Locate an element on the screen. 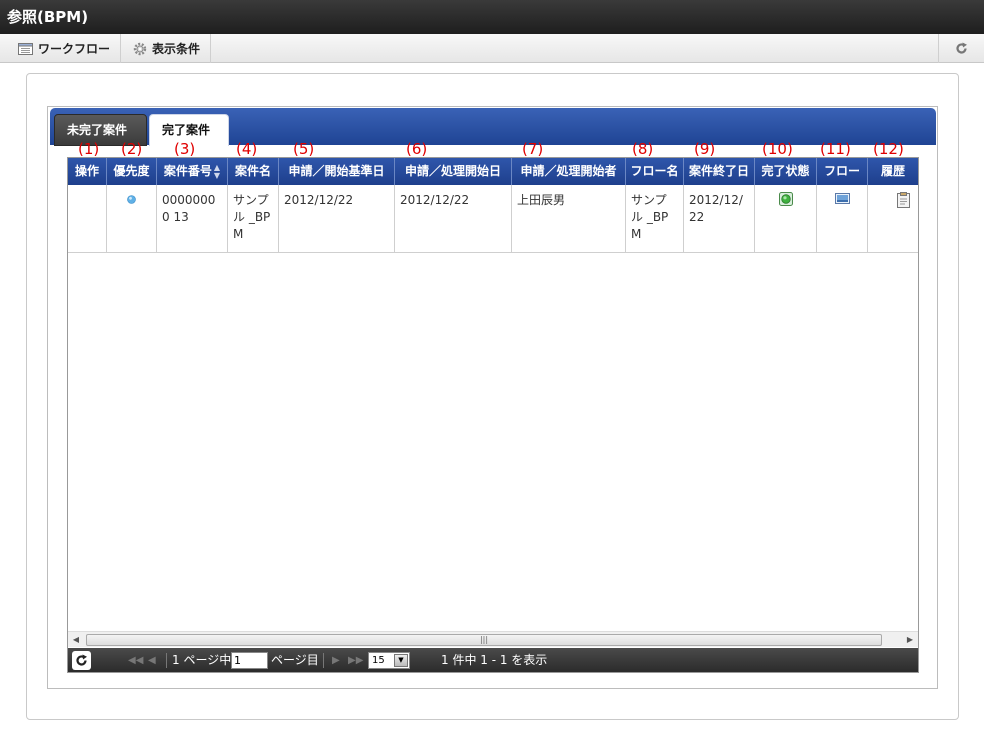 This screenshot has width=984, height=744. col-header-process-start-date: 申請／処理開始日 is located at coordinates (453, 171).